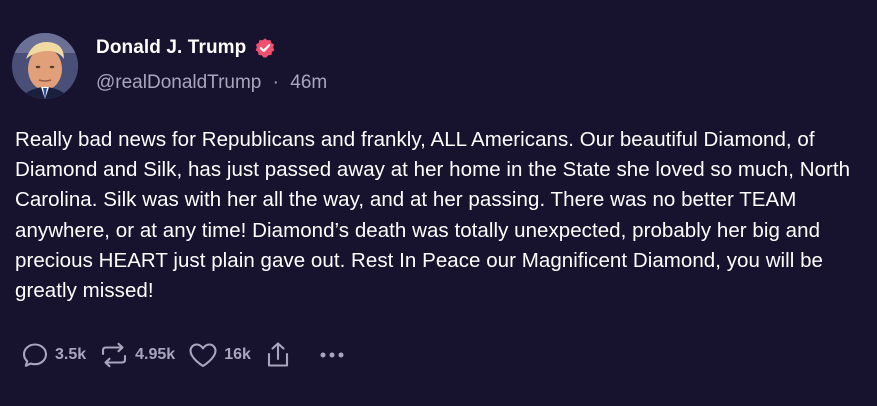 The width and height of the screenshot is (877, 406). Describe the element at coordinates (219, 355) in the screenshot. I see `like-button: 16k` at that location.